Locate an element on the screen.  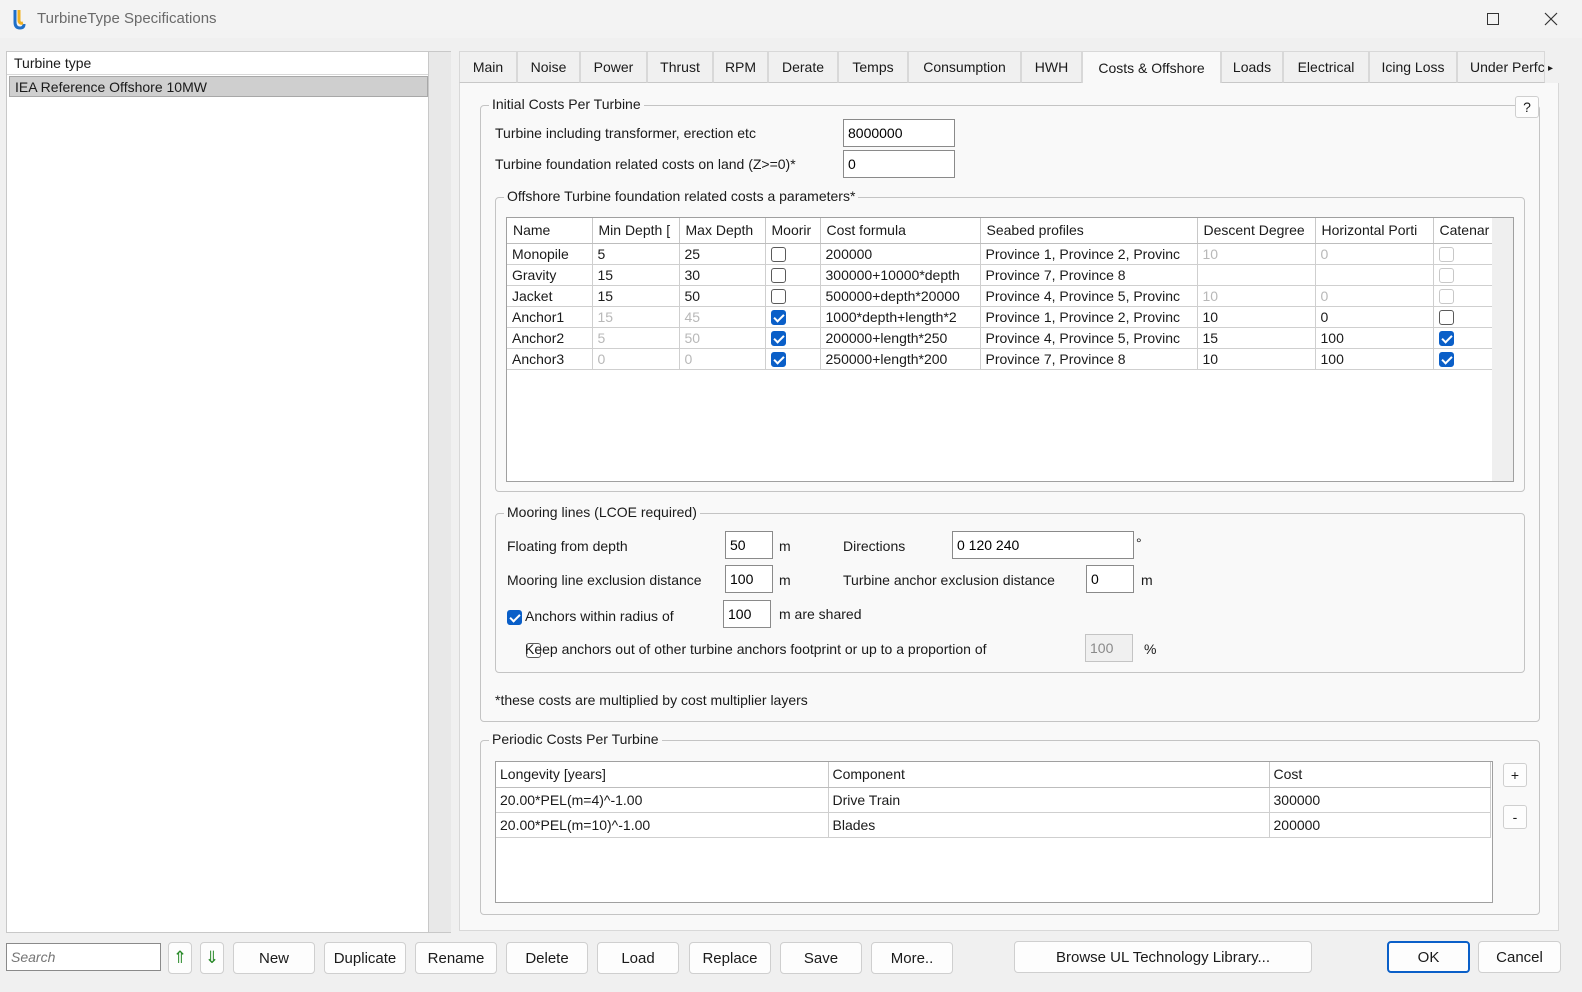
cancel-button: Cancel is located at coordinates (1519, 957).